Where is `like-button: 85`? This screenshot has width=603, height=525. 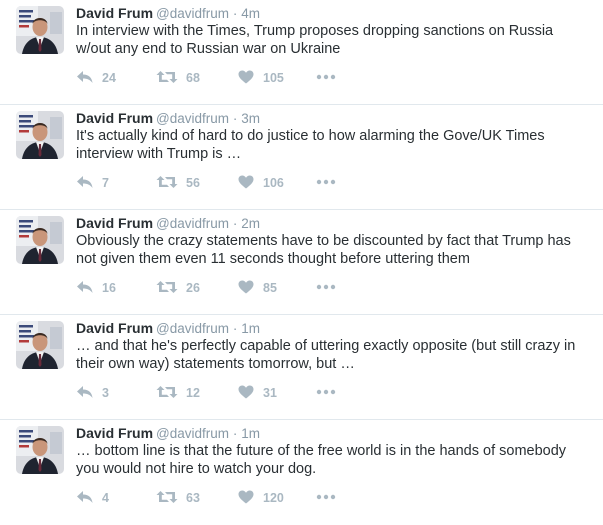 like-button: 85 is located at coordinates (268, 288).